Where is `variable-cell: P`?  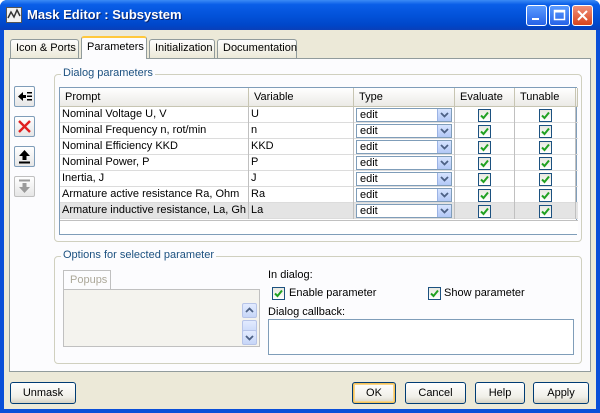 variable-cell: P is located at coordinates (301, 163).